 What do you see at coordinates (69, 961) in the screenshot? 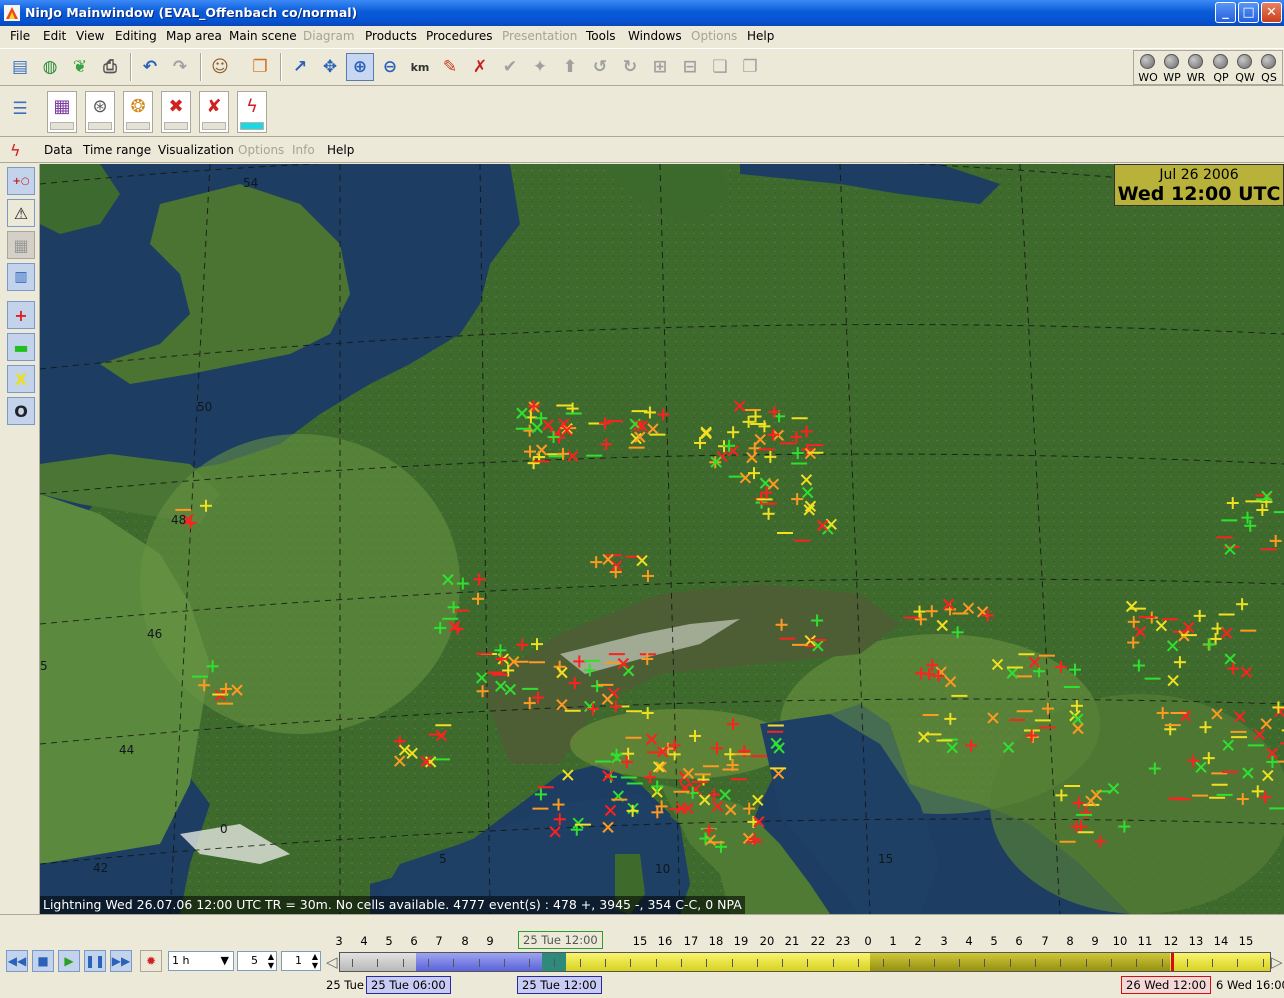
I see `play-button: ▶` at bounding box center [69, 961].